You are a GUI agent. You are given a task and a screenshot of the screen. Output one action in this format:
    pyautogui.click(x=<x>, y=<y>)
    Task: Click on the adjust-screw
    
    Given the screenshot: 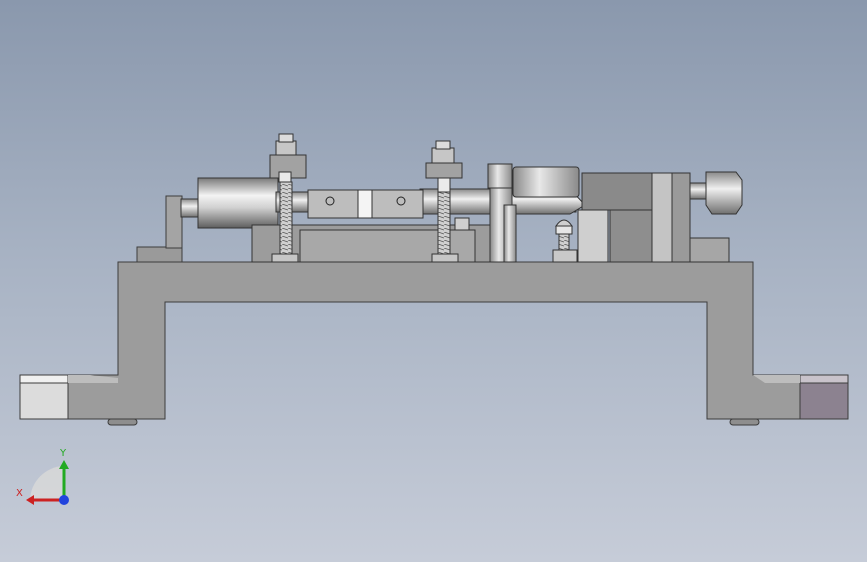 What is the action you would take?
    pyautogui.click(x=565, y=241)
    